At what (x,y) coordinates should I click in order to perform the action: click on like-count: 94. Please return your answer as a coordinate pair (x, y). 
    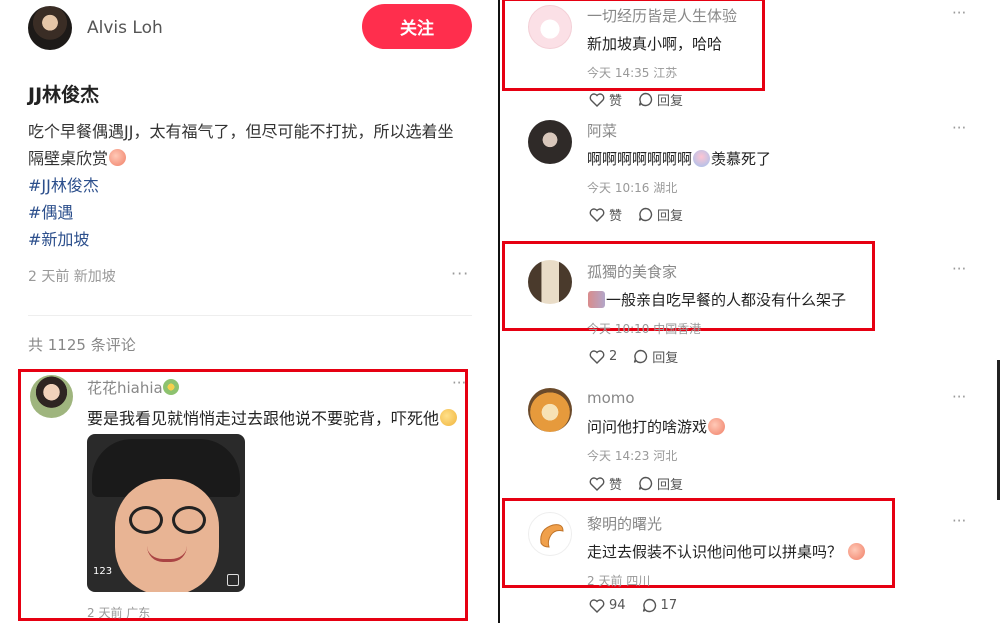
    Looking at the image, I should click on (617, 605).